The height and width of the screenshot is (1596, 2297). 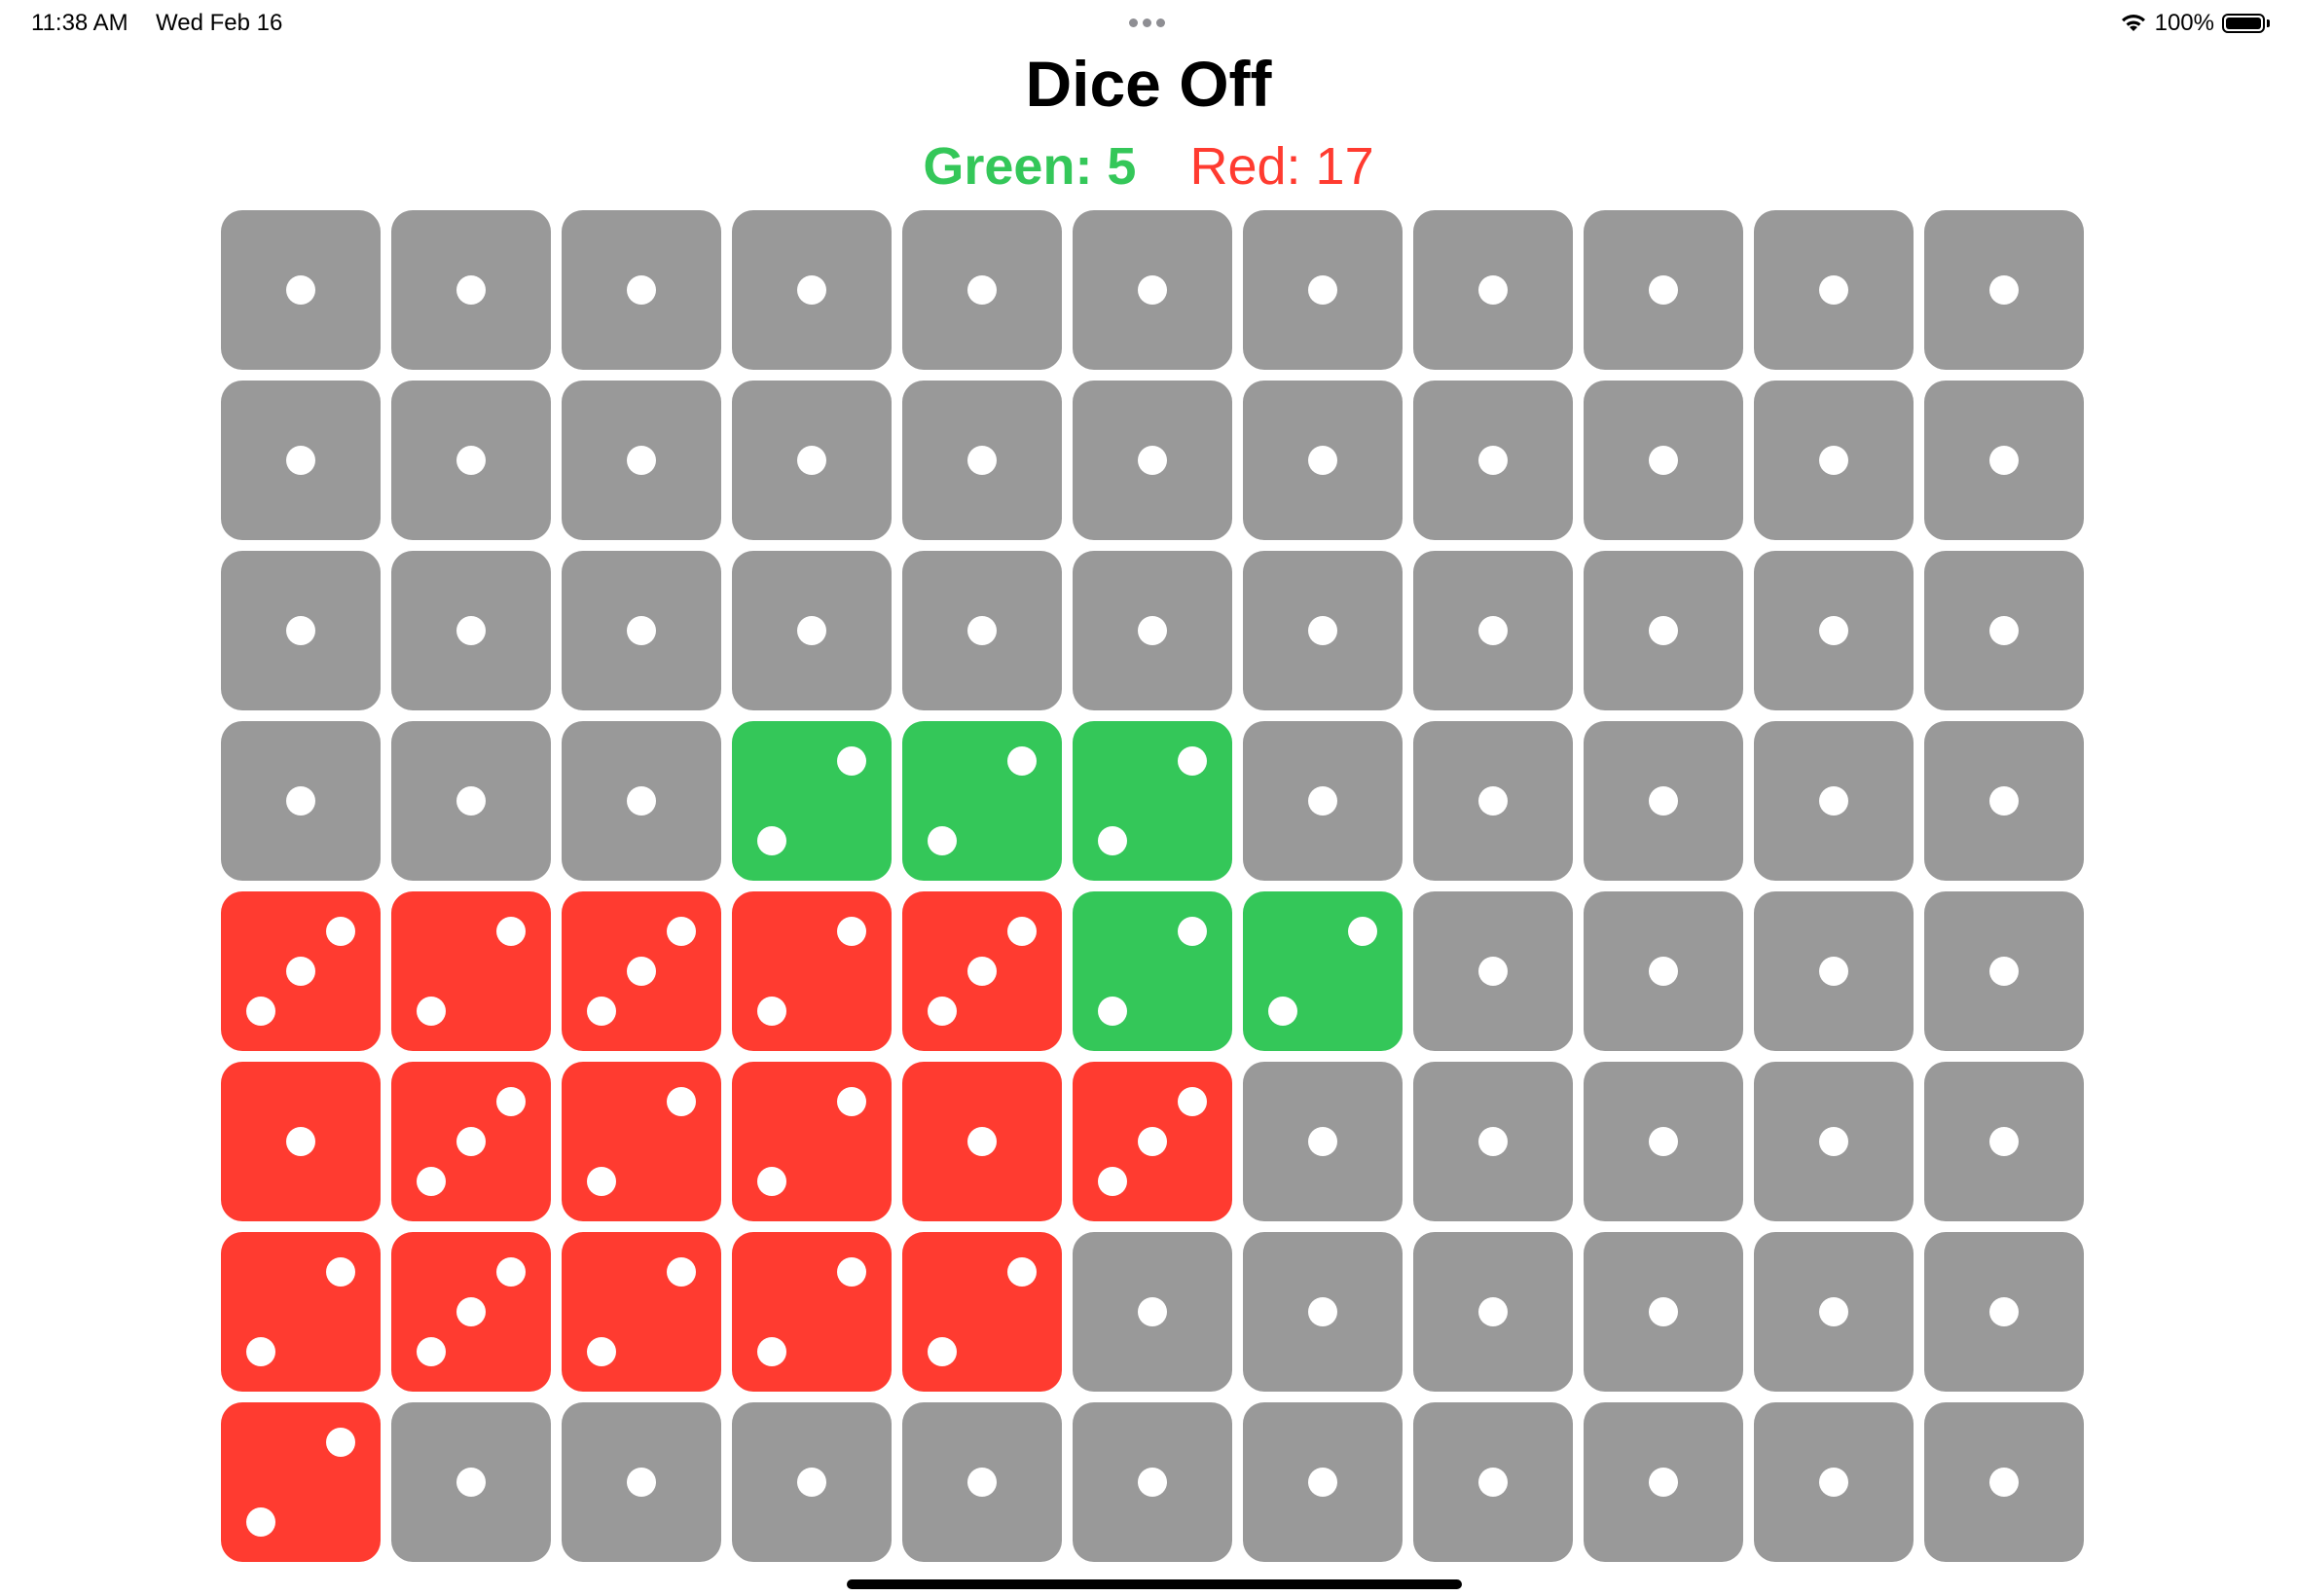 I want to click on die-r6-c11, so click(x=2004, y=1141).